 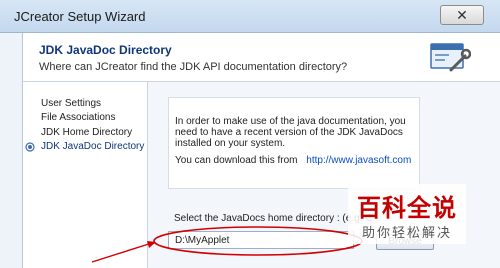 What do you see at coordinates (407, 208) in the screenshot?
I see `watermark-logo-text: 百科全说` at bounding box center [407, 208].